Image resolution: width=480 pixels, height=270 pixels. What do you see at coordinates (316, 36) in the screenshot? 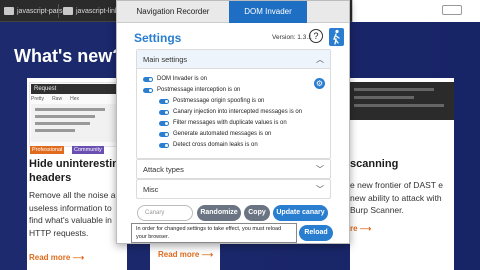
I see `help-button: ?` at bounding box center [316, 36].